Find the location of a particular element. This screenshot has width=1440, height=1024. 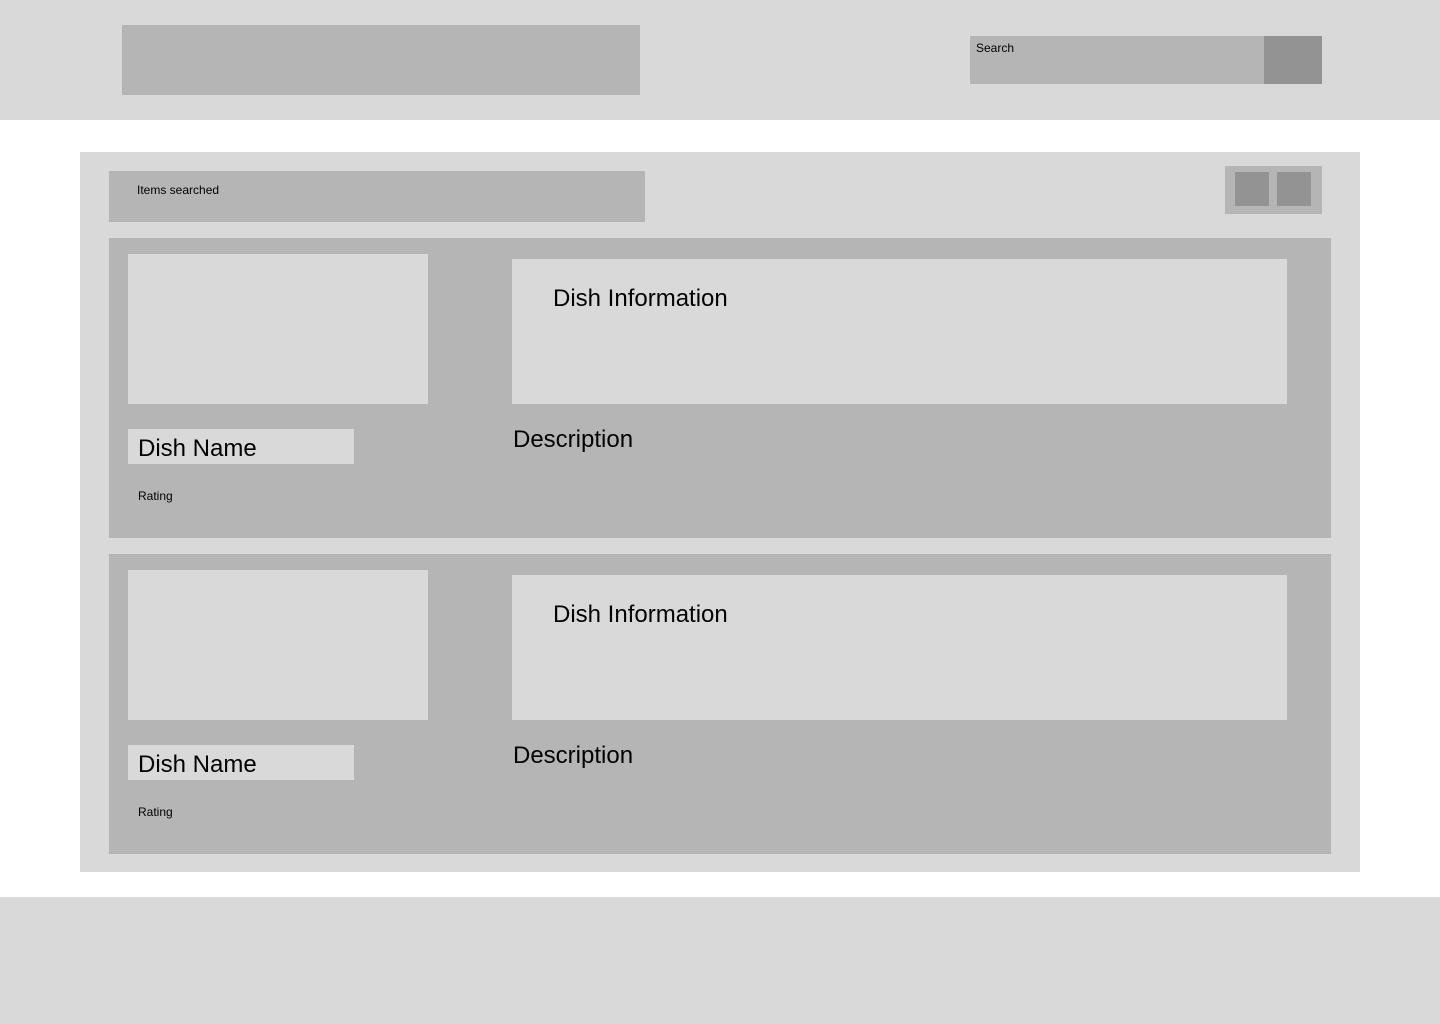

page-footer is located at coordinates (720, 960).